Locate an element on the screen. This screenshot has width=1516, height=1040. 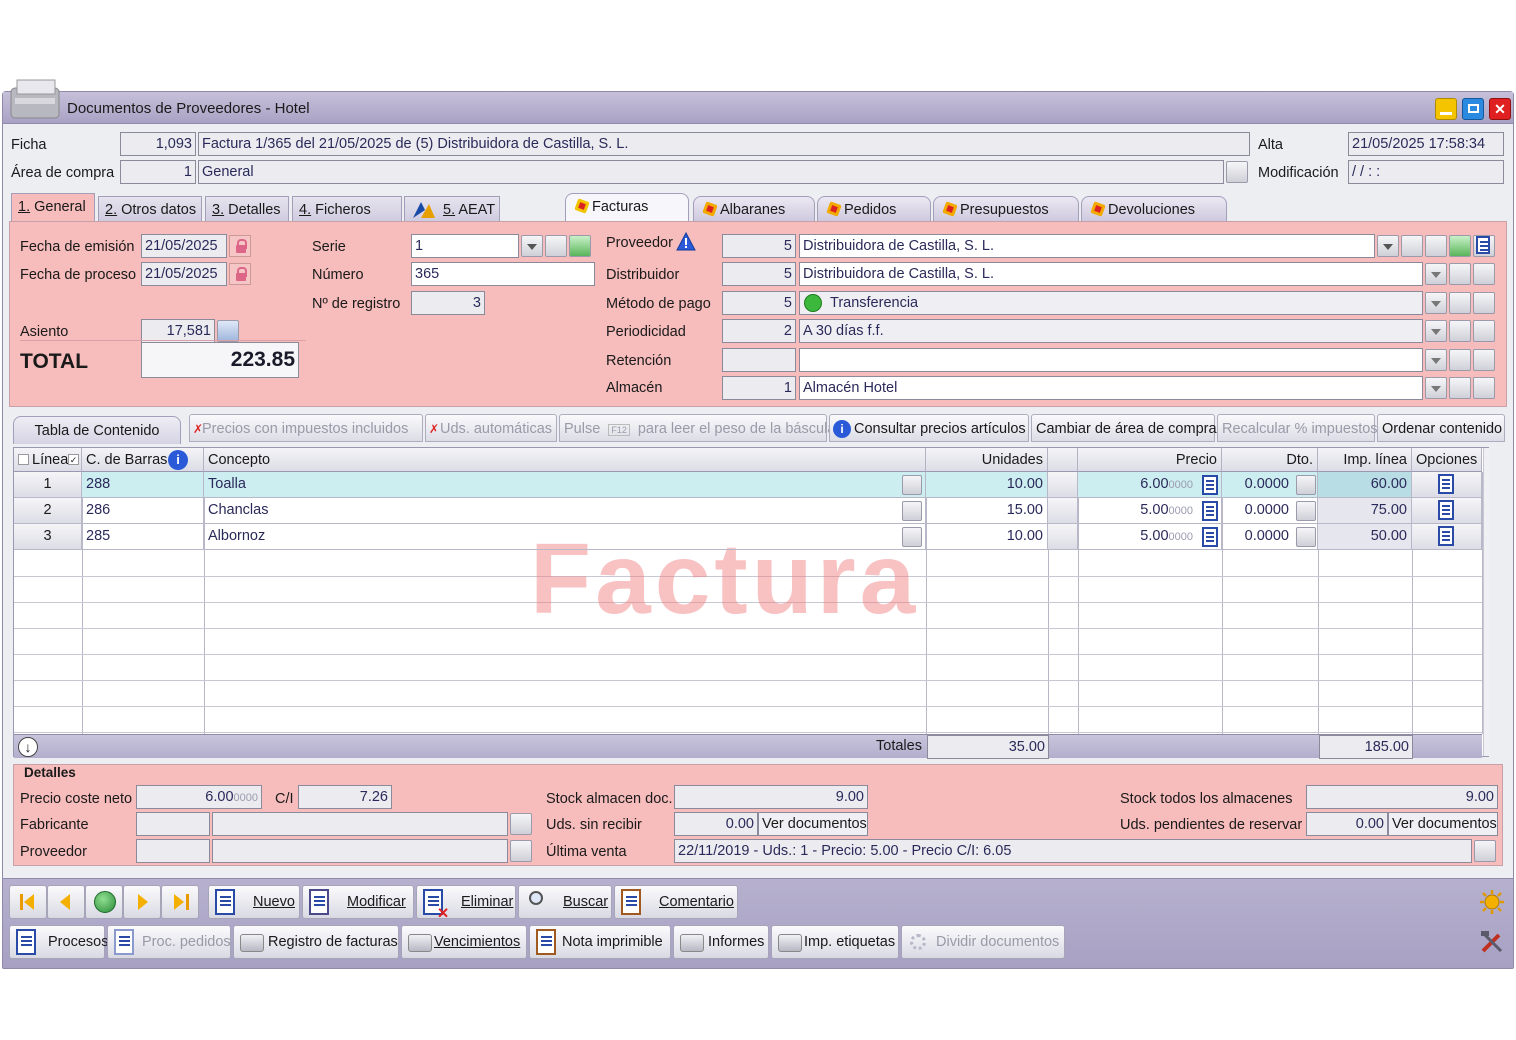
nota-imprimible-button: Nota imprimible is located at coordinates (600, 942).